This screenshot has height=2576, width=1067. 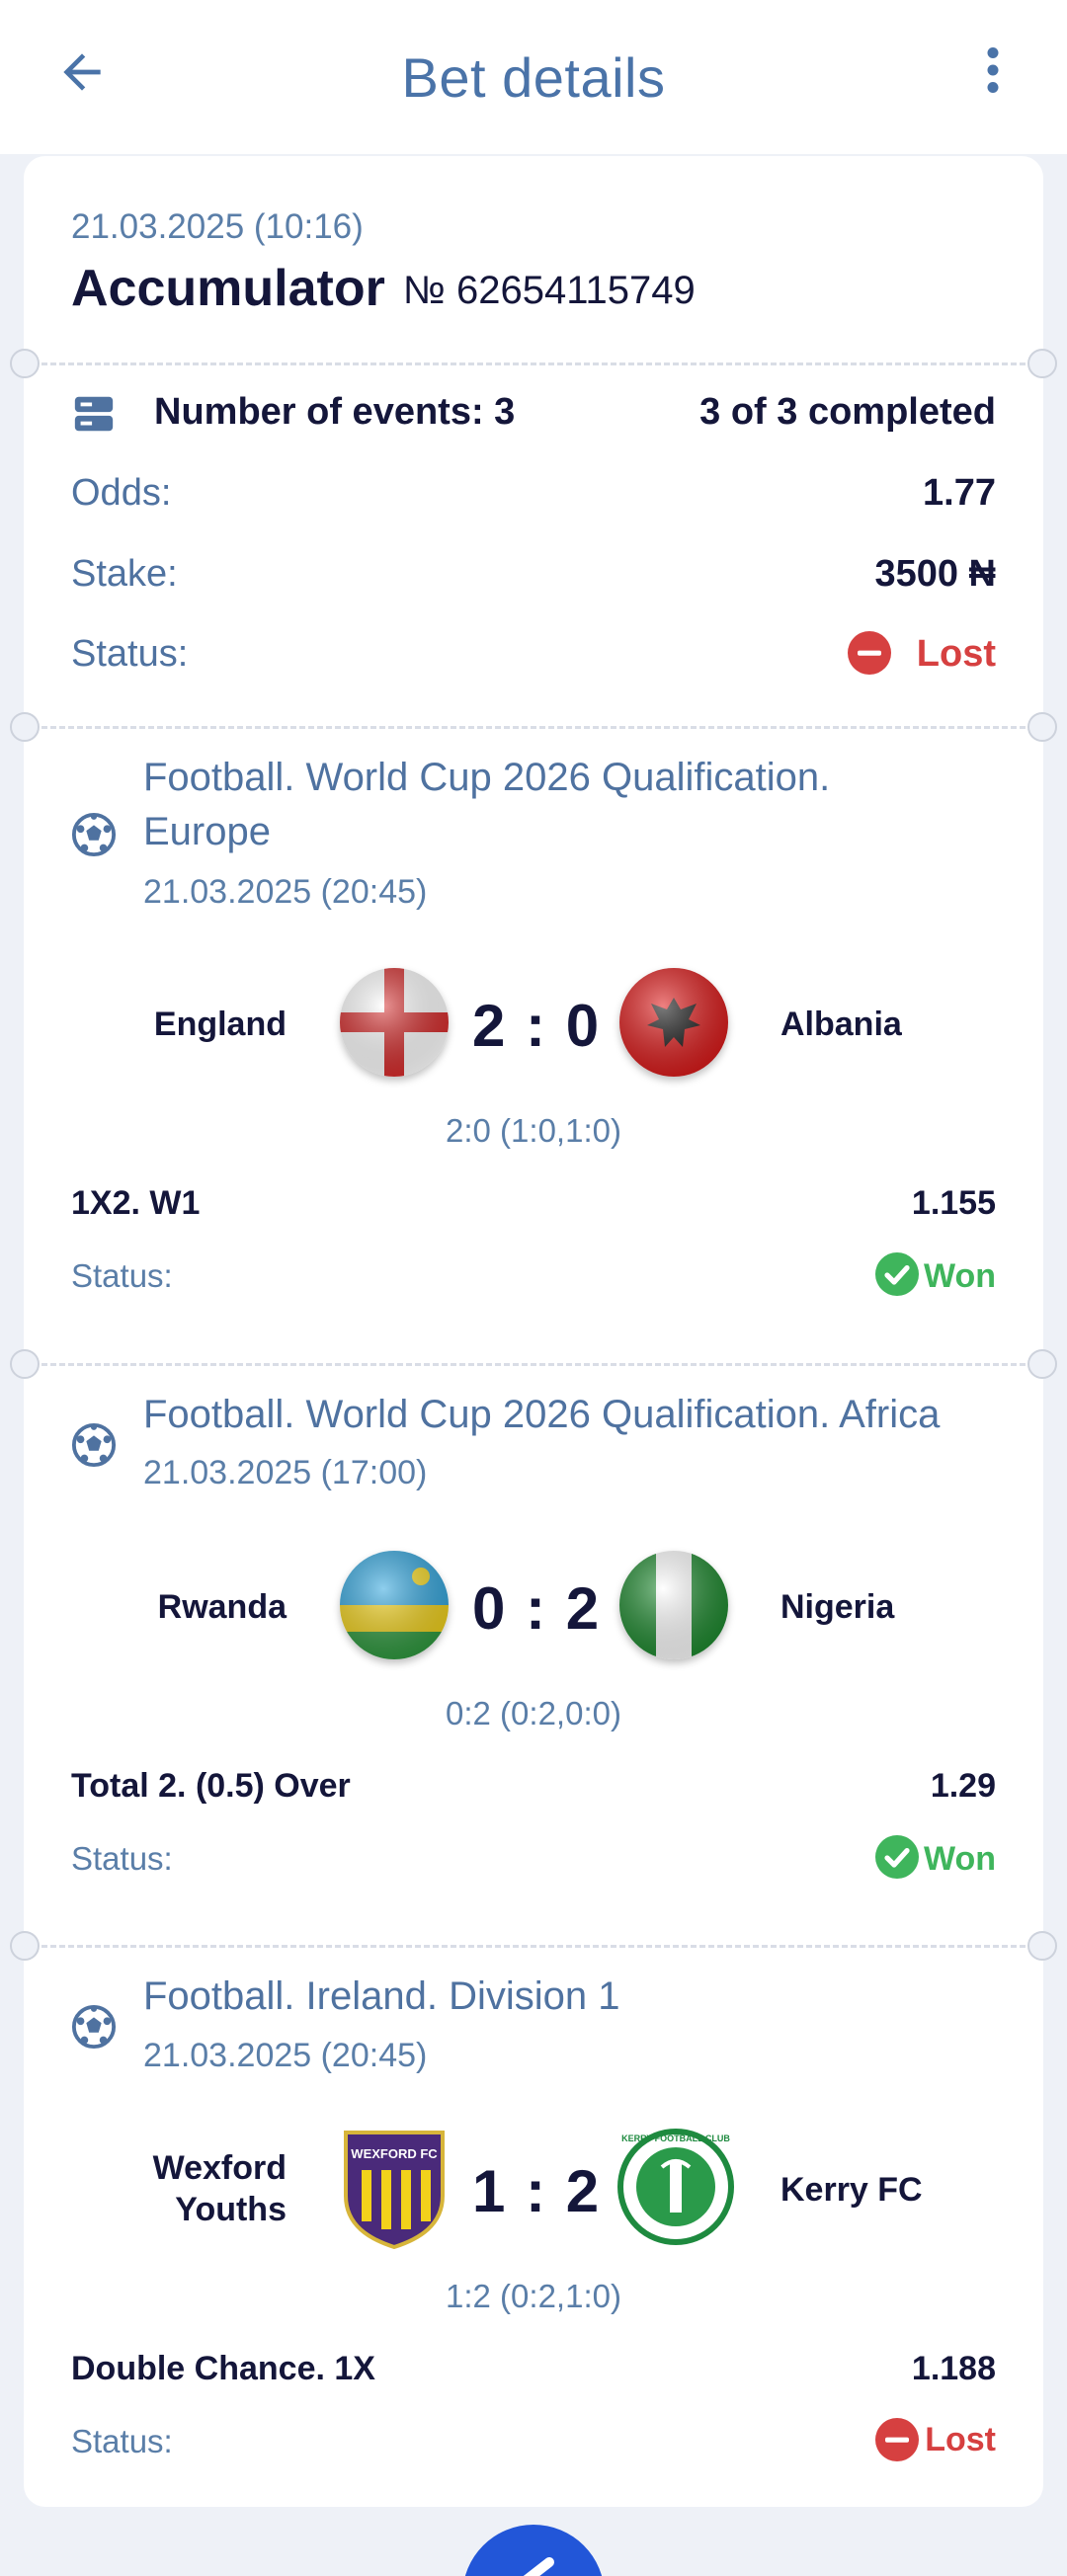 I want to click on kerry-logo: KERRY FOOTBALL CLUB, so click(x=675, y=2189).